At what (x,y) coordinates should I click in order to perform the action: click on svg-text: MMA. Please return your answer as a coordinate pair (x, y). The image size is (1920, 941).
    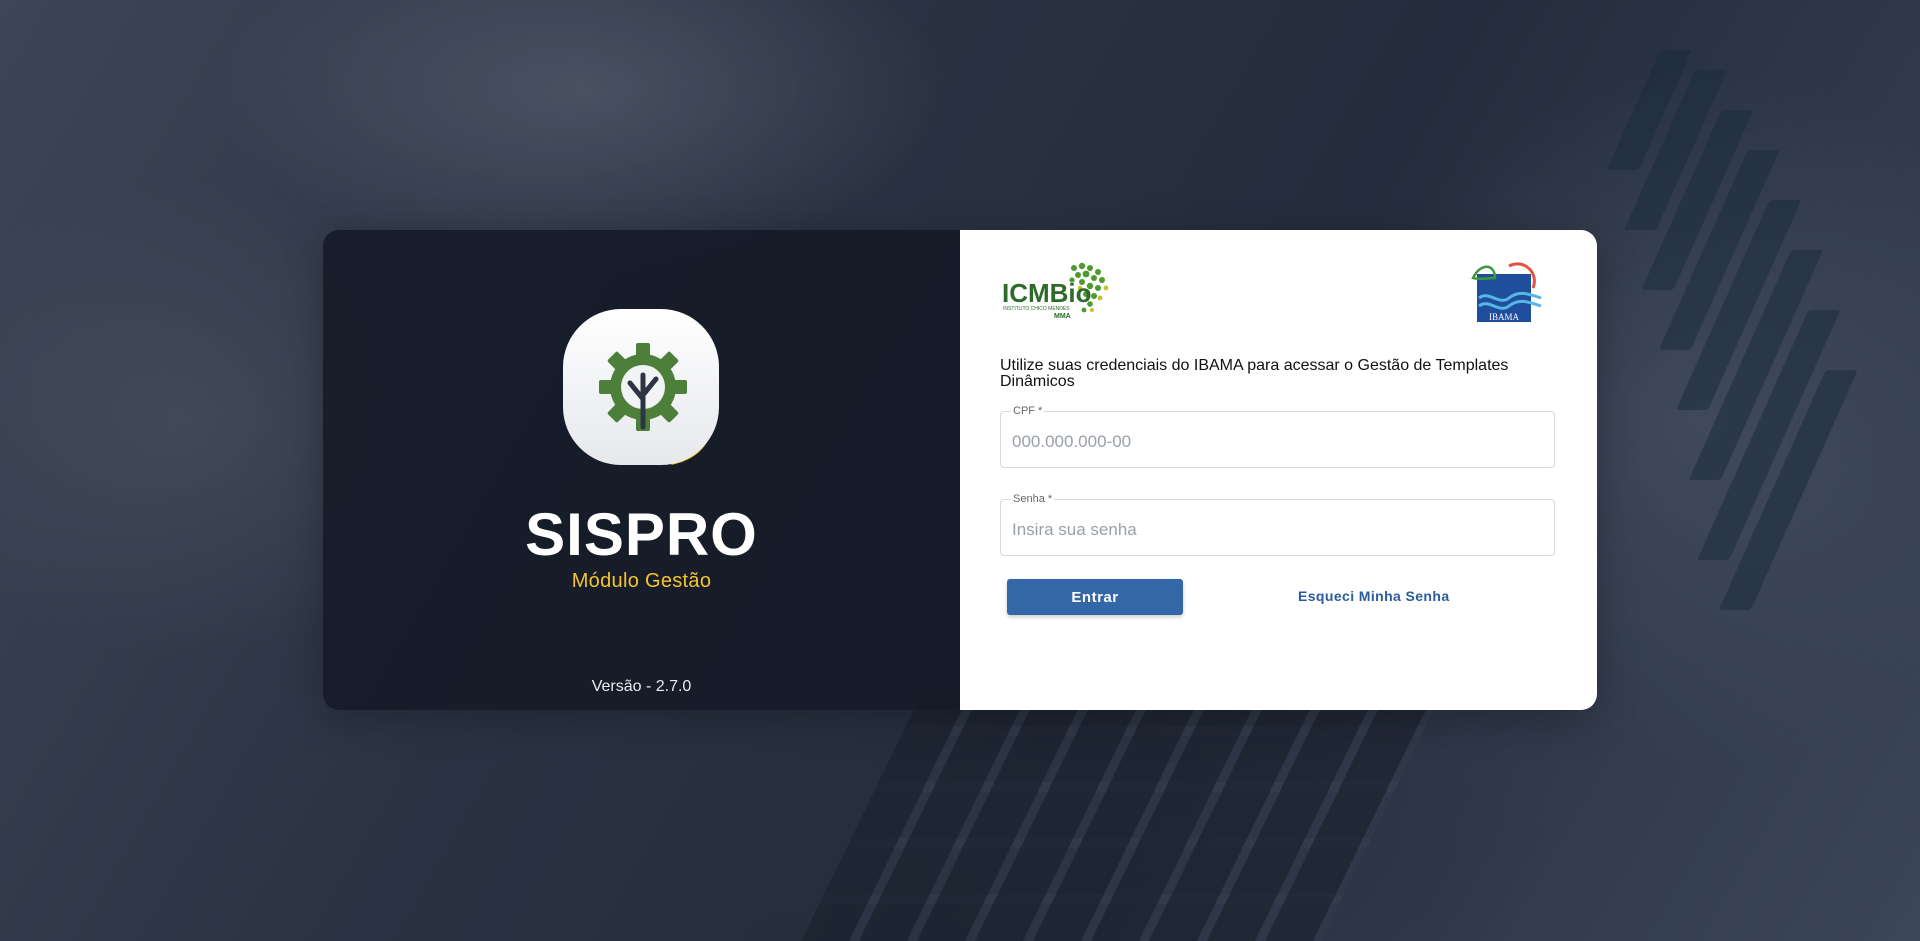
    Looking at the image, I should click on (1062, 316).